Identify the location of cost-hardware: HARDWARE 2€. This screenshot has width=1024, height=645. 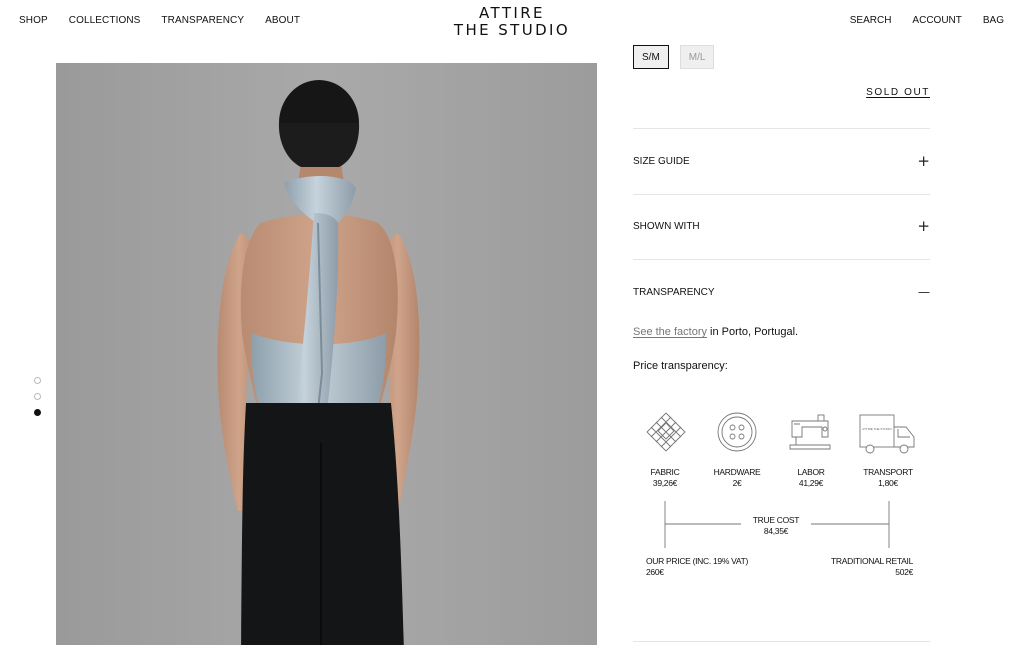
(737, 478).